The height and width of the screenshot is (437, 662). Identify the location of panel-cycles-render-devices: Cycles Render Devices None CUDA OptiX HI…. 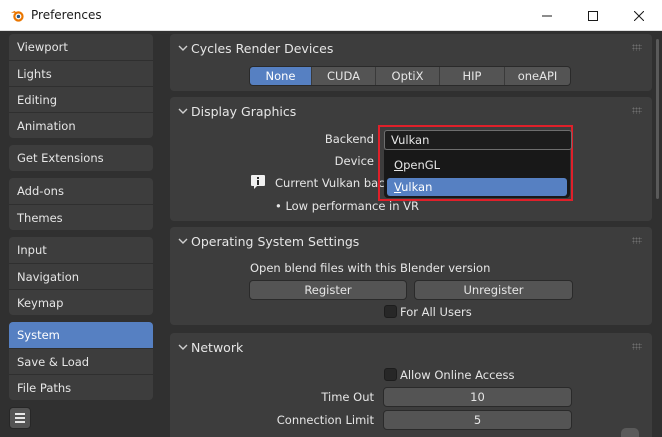
(411, 62).